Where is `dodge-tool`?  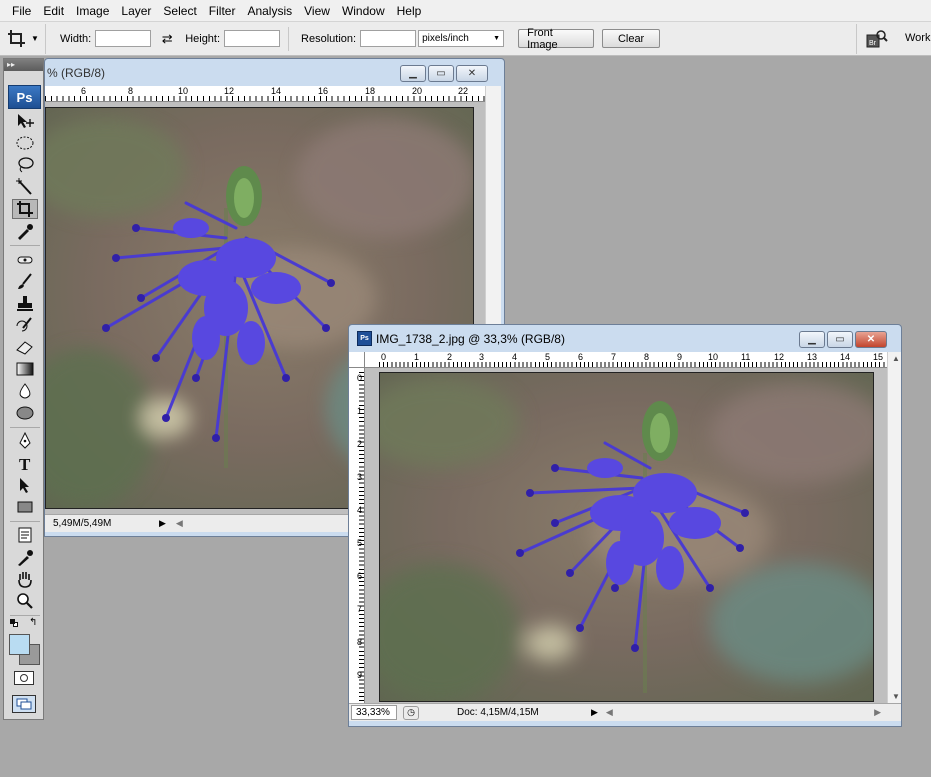
dodge-tool is located at coordinates (25, 413).